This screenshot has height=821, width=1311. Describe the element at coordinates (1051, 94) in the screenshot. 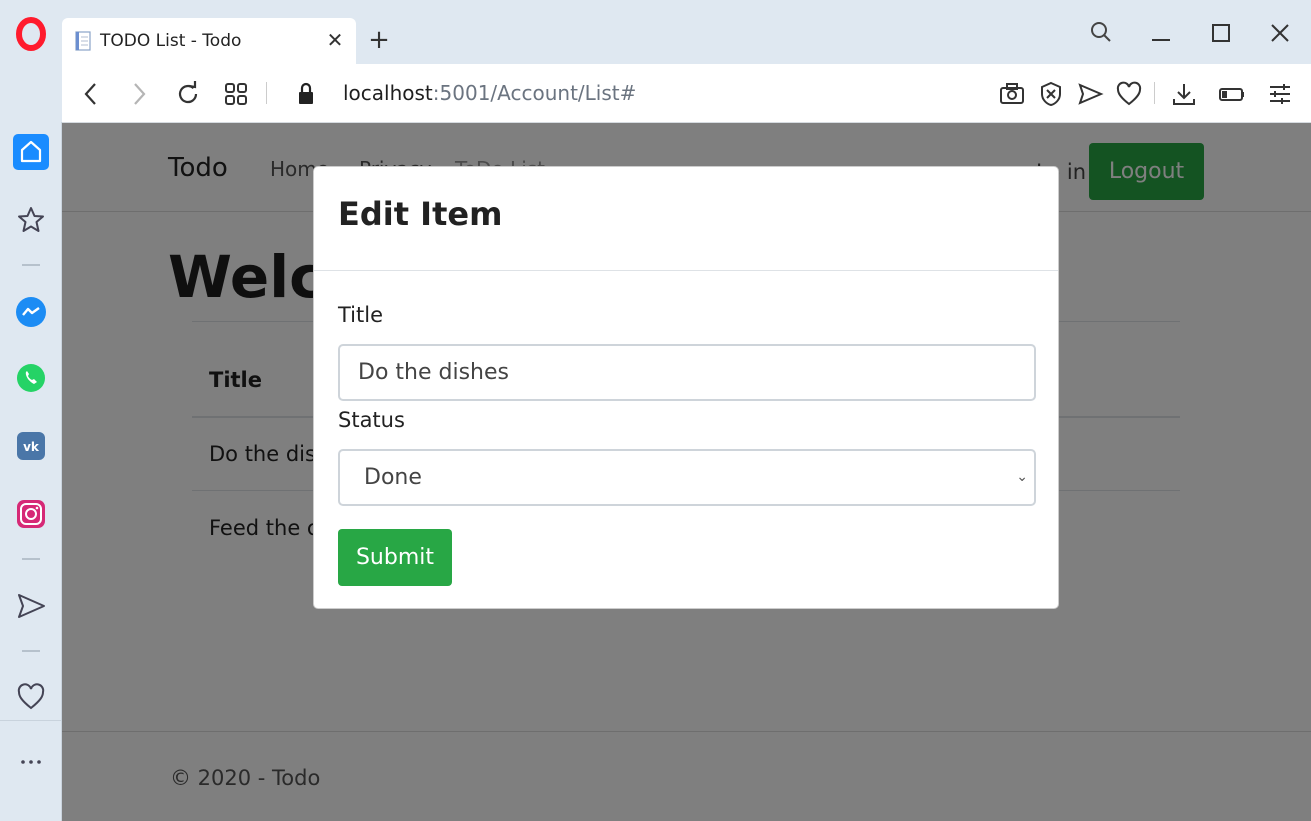

I see `adblock-shield-icon` at that location.